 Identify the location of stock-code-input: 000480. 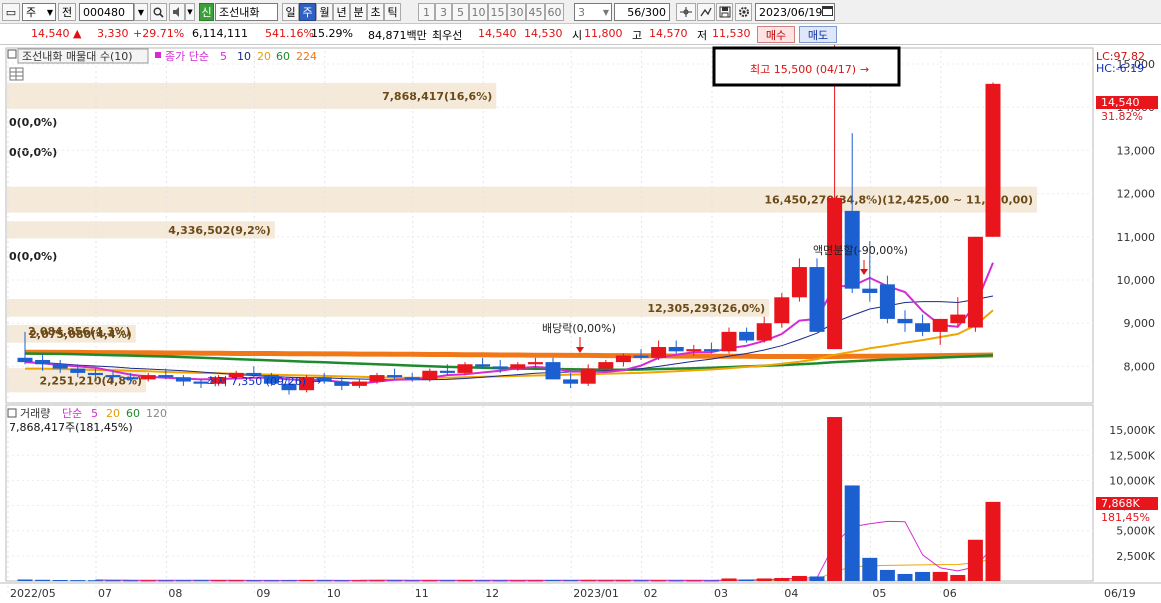
(106, 12).